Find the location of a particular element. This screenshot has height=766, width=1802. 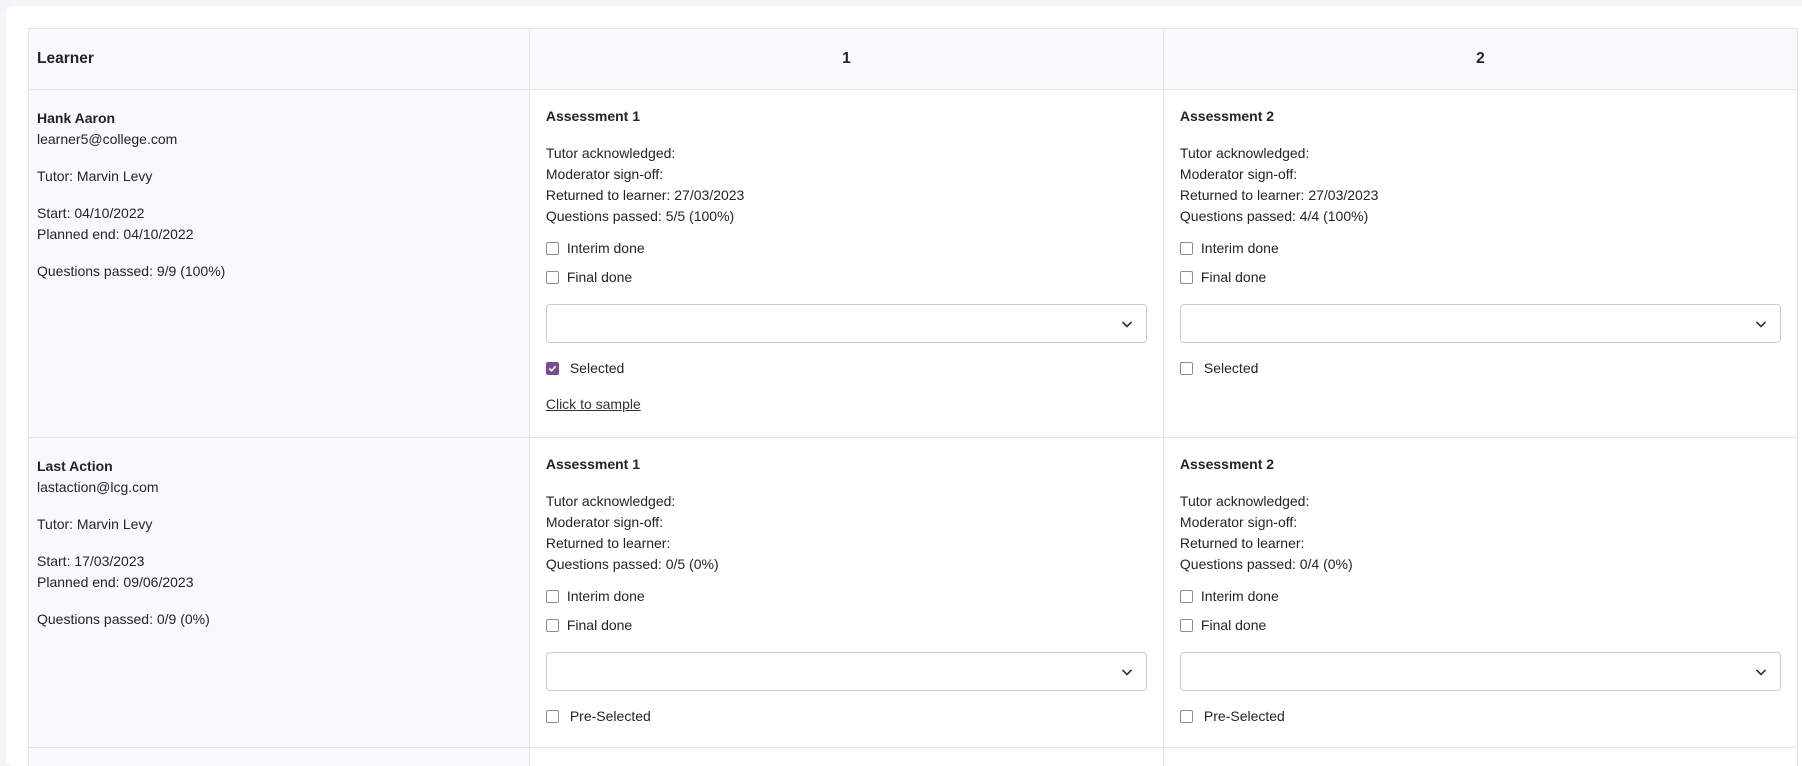

table-row is located at coordinates (913, 757).